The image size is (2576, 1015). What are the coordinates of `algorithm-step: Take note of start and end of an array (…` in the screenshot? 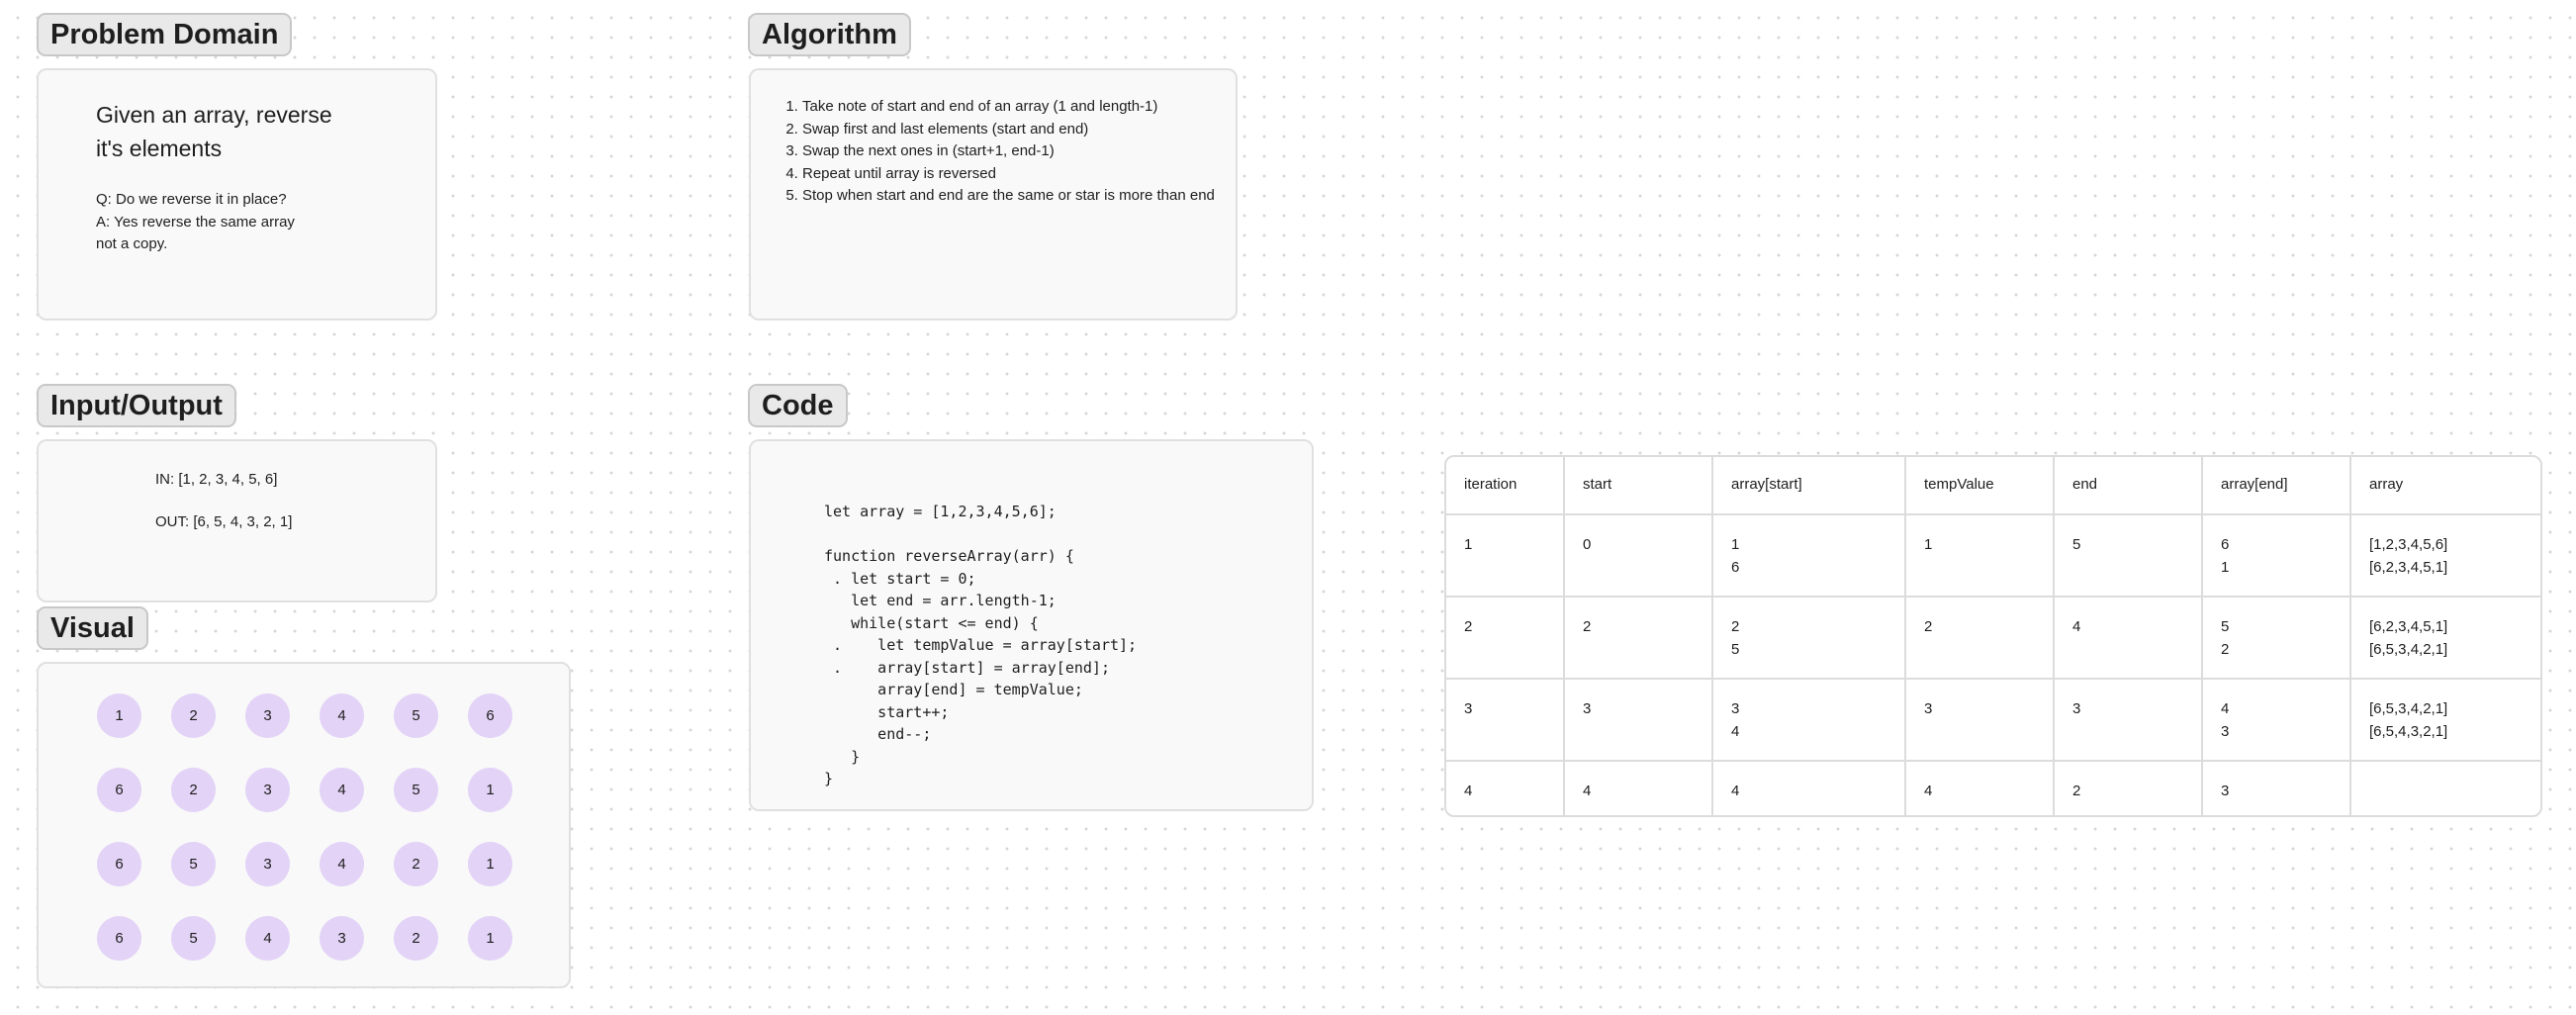 It's located at (1015, 108).